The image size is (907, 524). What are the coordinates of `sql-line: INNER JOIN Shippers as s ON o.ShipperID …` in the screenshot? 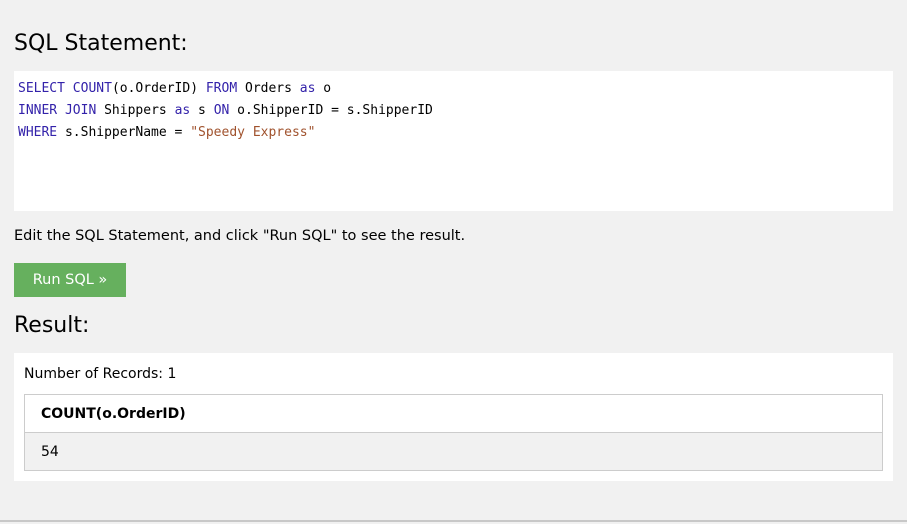 It's located at (453, 111).